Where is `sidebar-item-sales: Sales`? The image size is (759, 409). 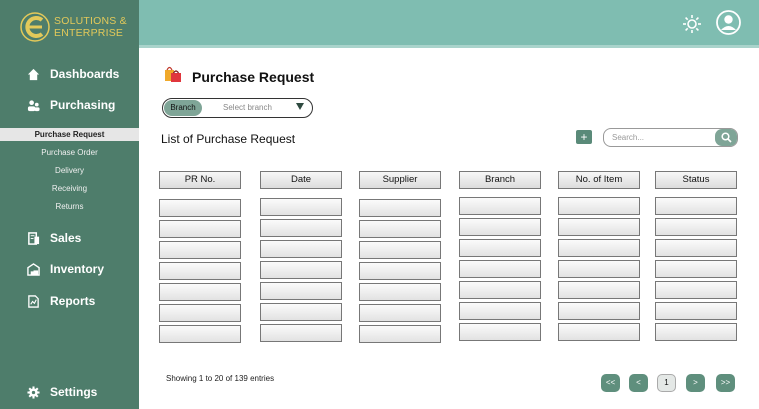 sidebar-item-sales: Sales is located at coordinates (53, 238).